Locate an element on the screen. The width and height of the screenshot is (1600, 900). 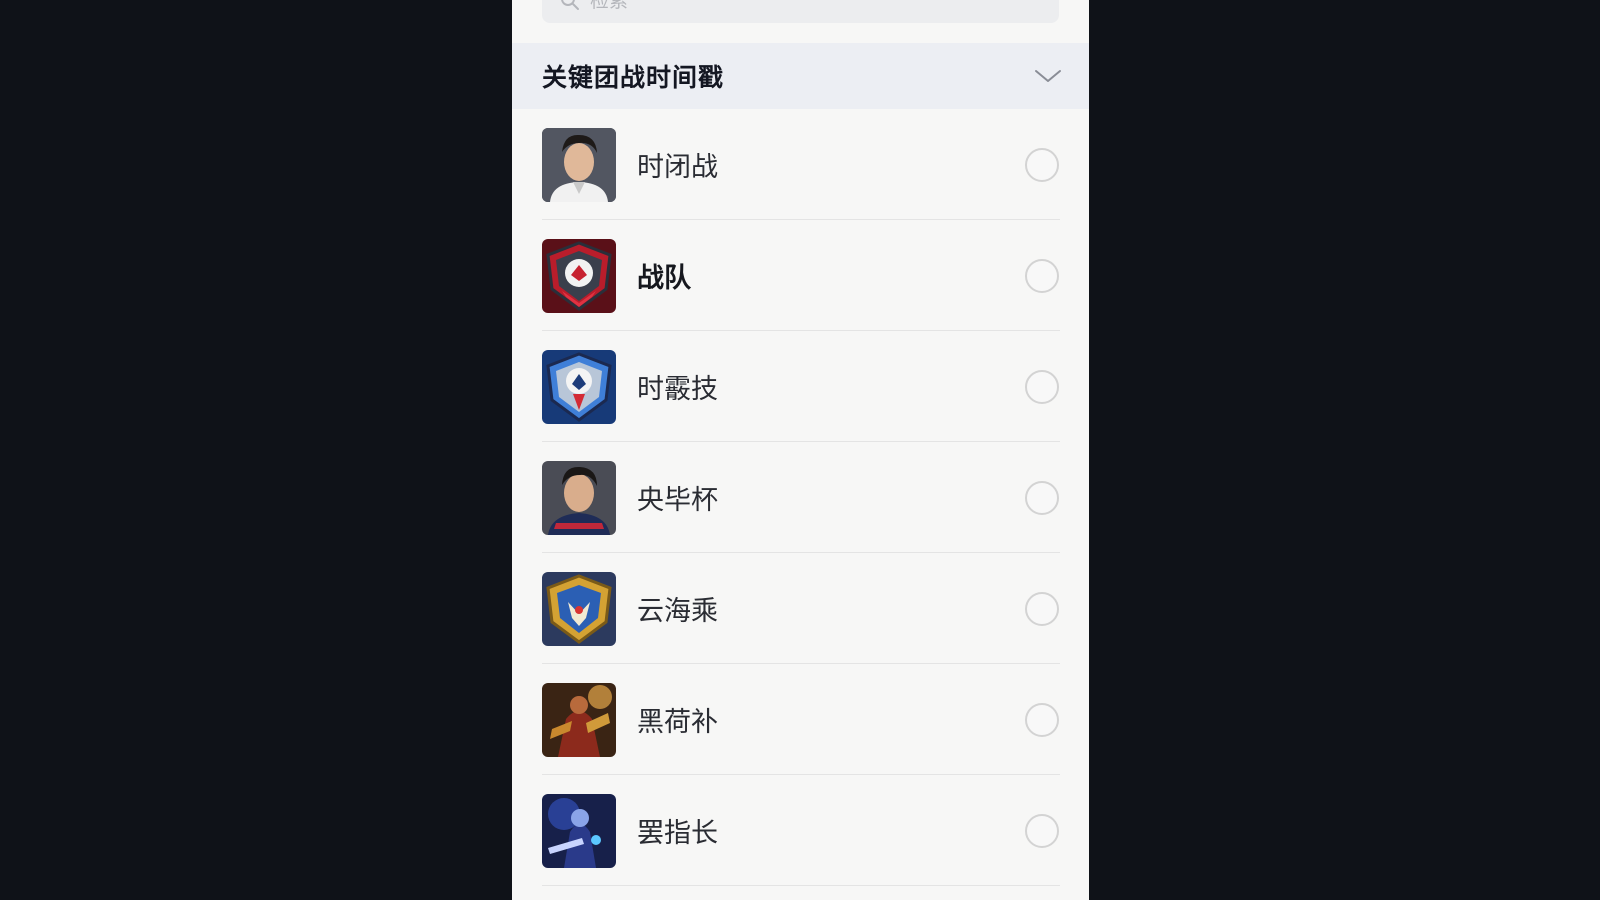
list-item: 罢指长 is located at coordinates (800, 830).